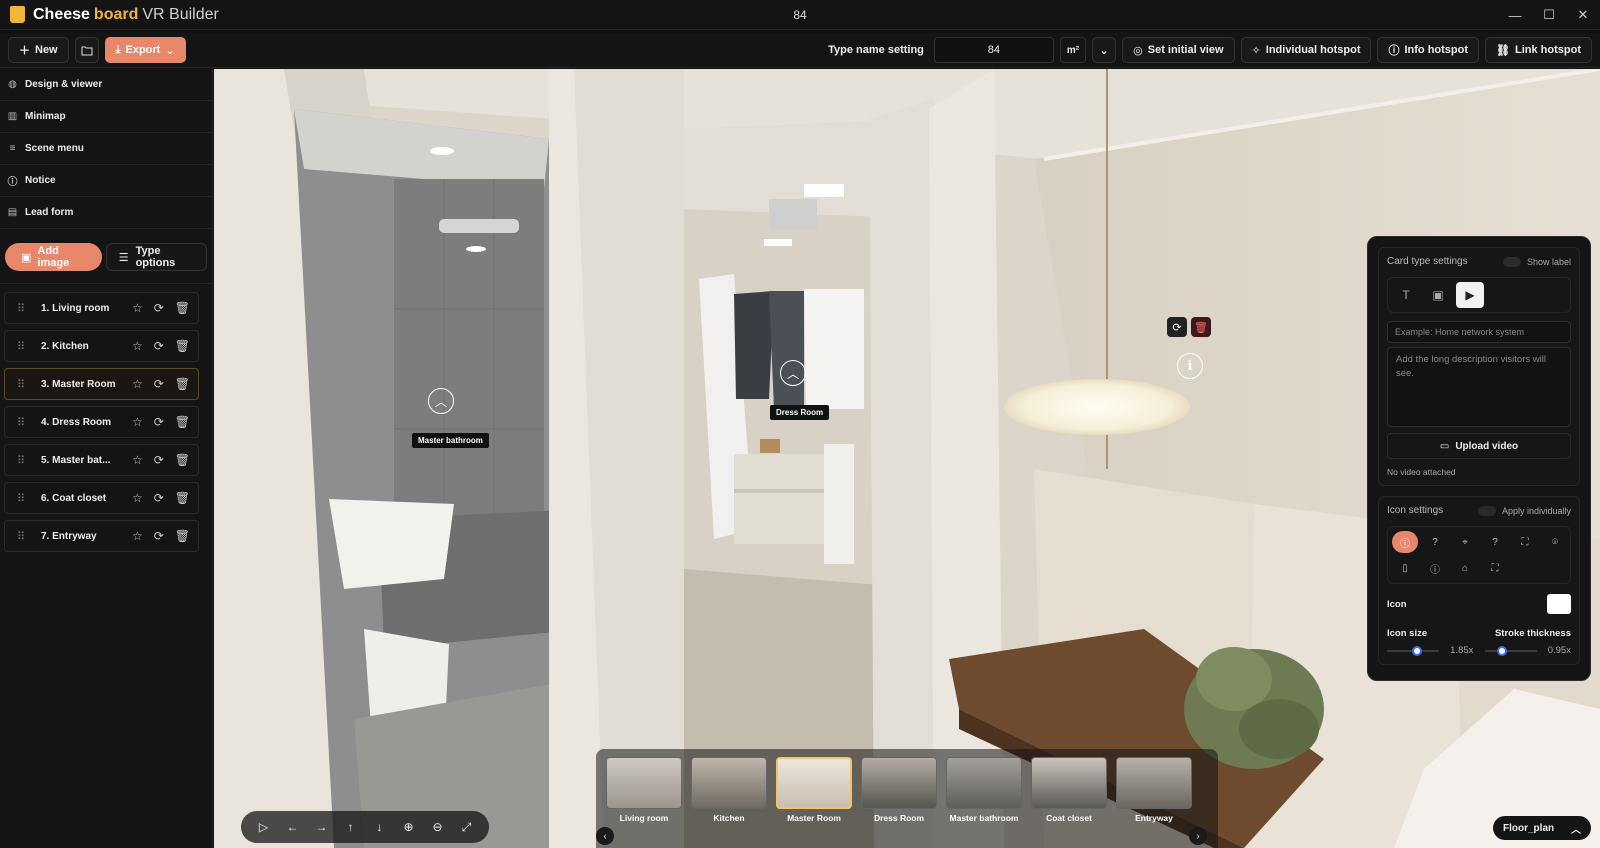 Image resolution: width=1600 pixels, height=848 pixels. Describe the element at coordinates (1470, 295) in the screenshot. I see `video-type-tab: ▶` at that location.